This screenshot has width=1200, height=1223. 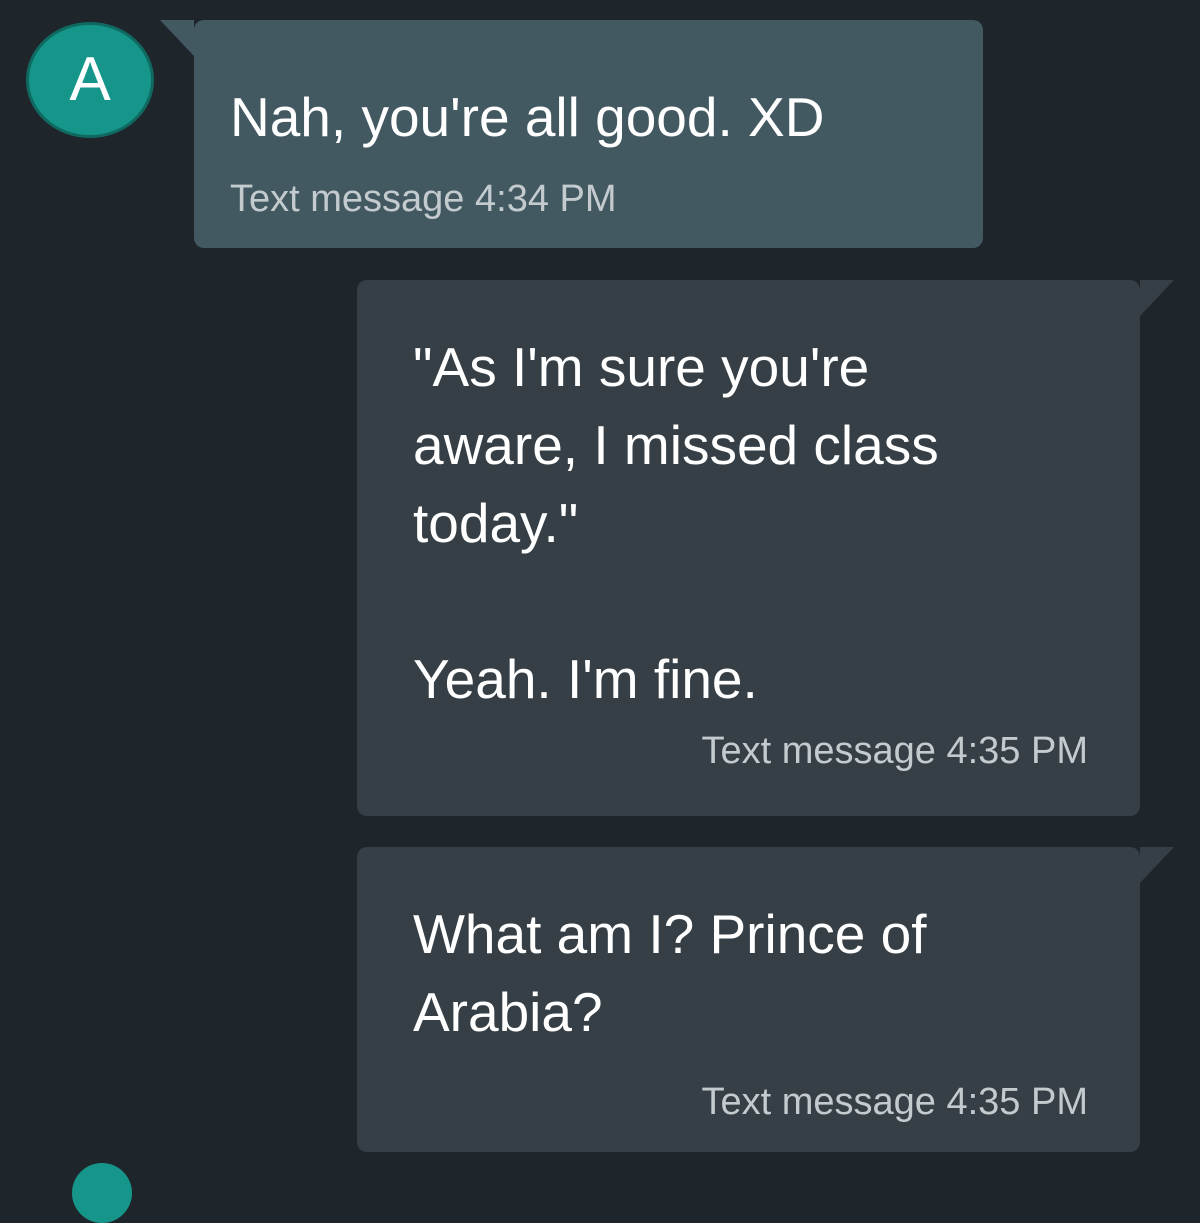 What do you see at coordinates (102, 1193) in the screenshot?
I see `next-message-avatar` at bounding box center [102, 1193].